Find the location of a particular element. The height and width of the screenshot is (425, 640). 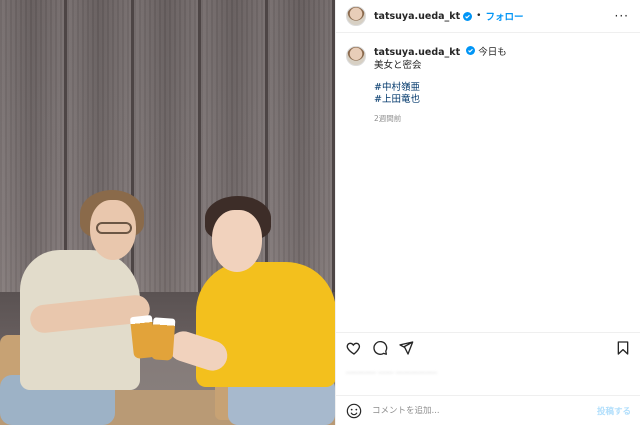

person-left-glasses is located at coordinates (114, 228).